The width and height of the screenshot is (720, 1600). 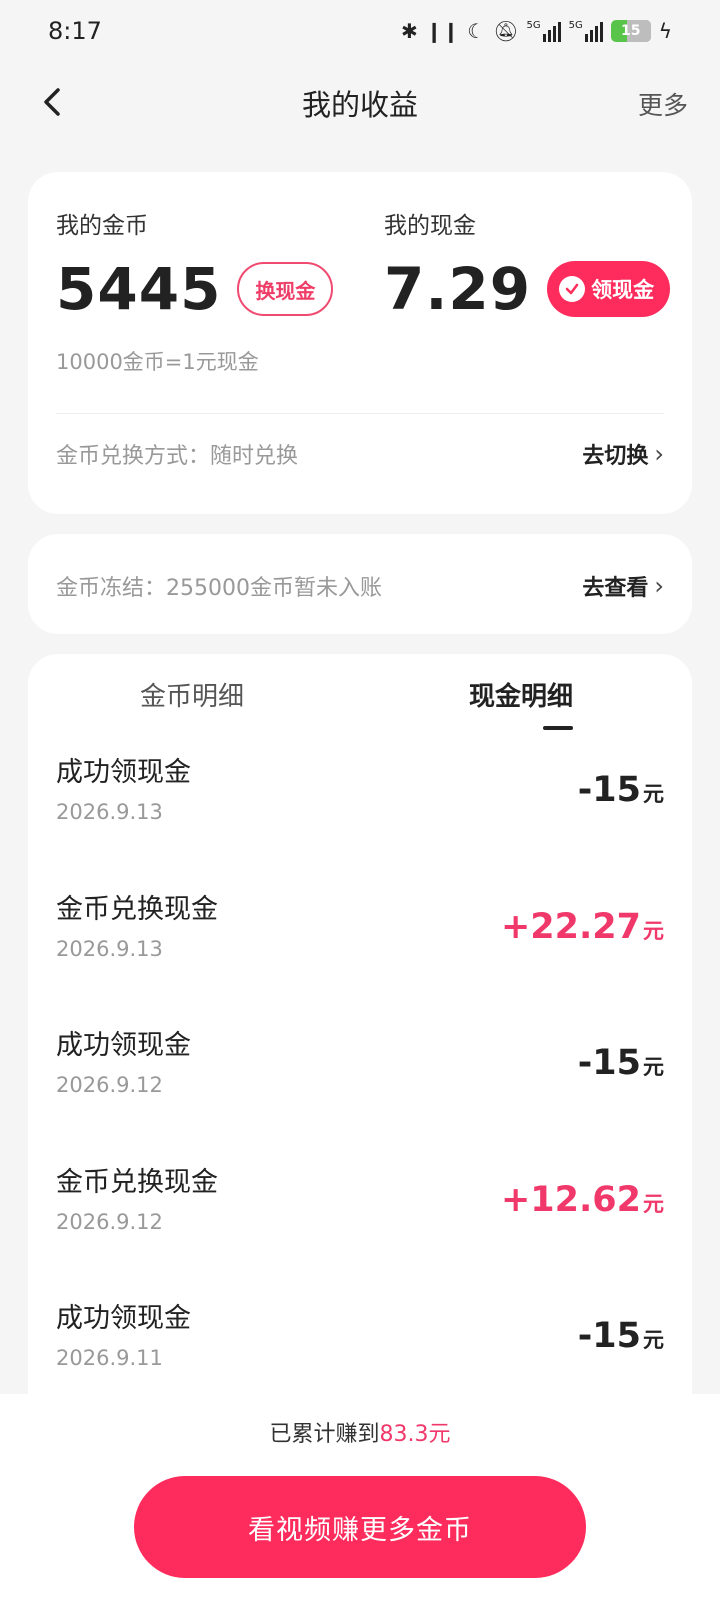 What do you see at coordinates (360, 696) in the screenshot?
I see `detail-tabs: 金币明细 现金明细` at bounding box center [360, 696].